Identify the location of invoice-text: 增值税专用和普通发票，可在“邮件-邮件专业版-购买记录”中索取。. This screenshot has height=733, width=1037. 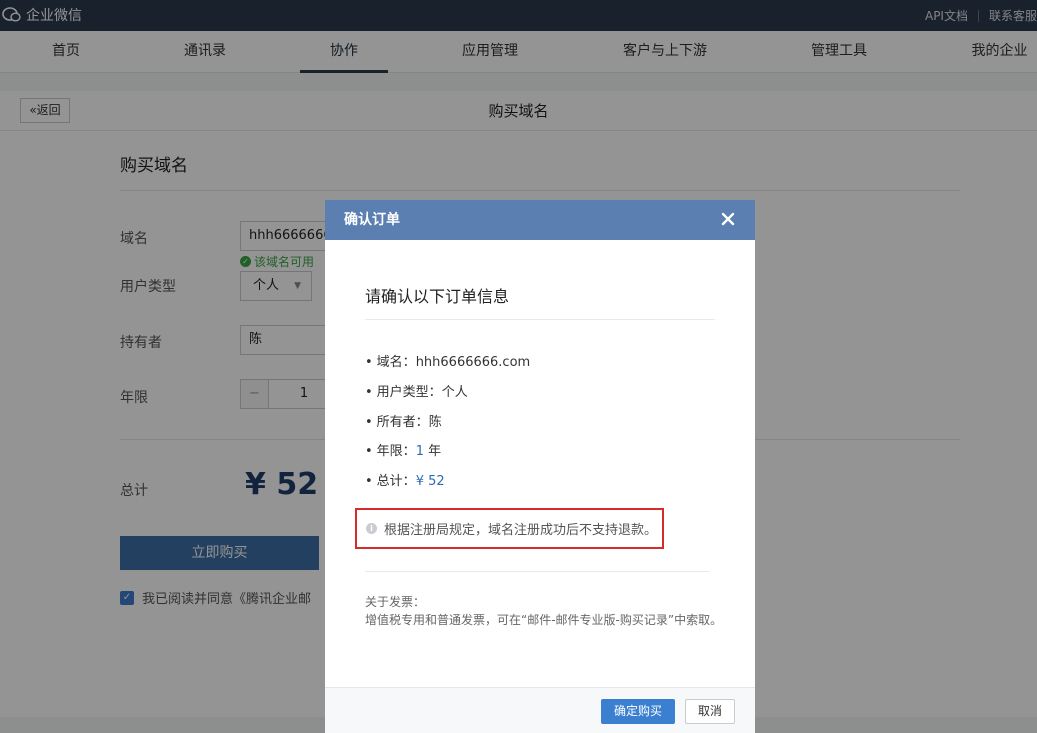
(544, 620).